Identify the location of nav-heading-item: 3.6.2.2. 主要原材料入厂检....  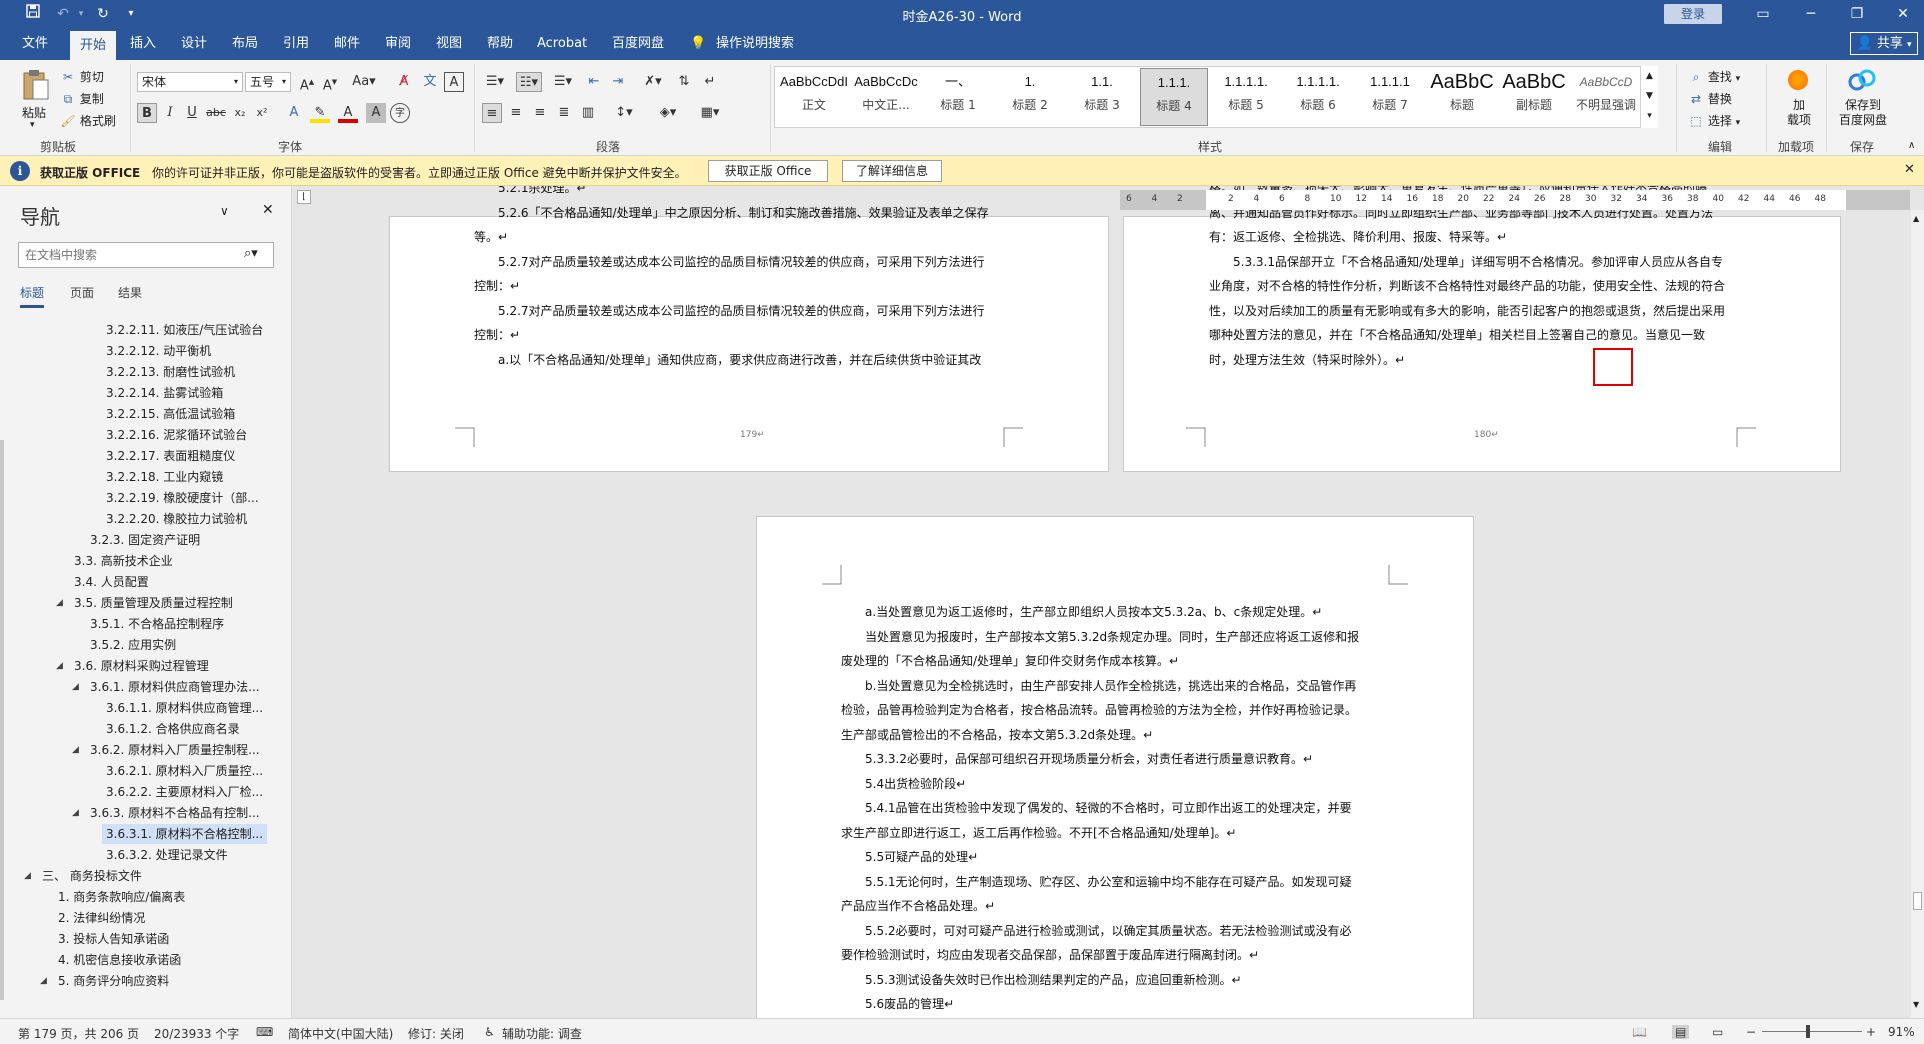
(184, 792).